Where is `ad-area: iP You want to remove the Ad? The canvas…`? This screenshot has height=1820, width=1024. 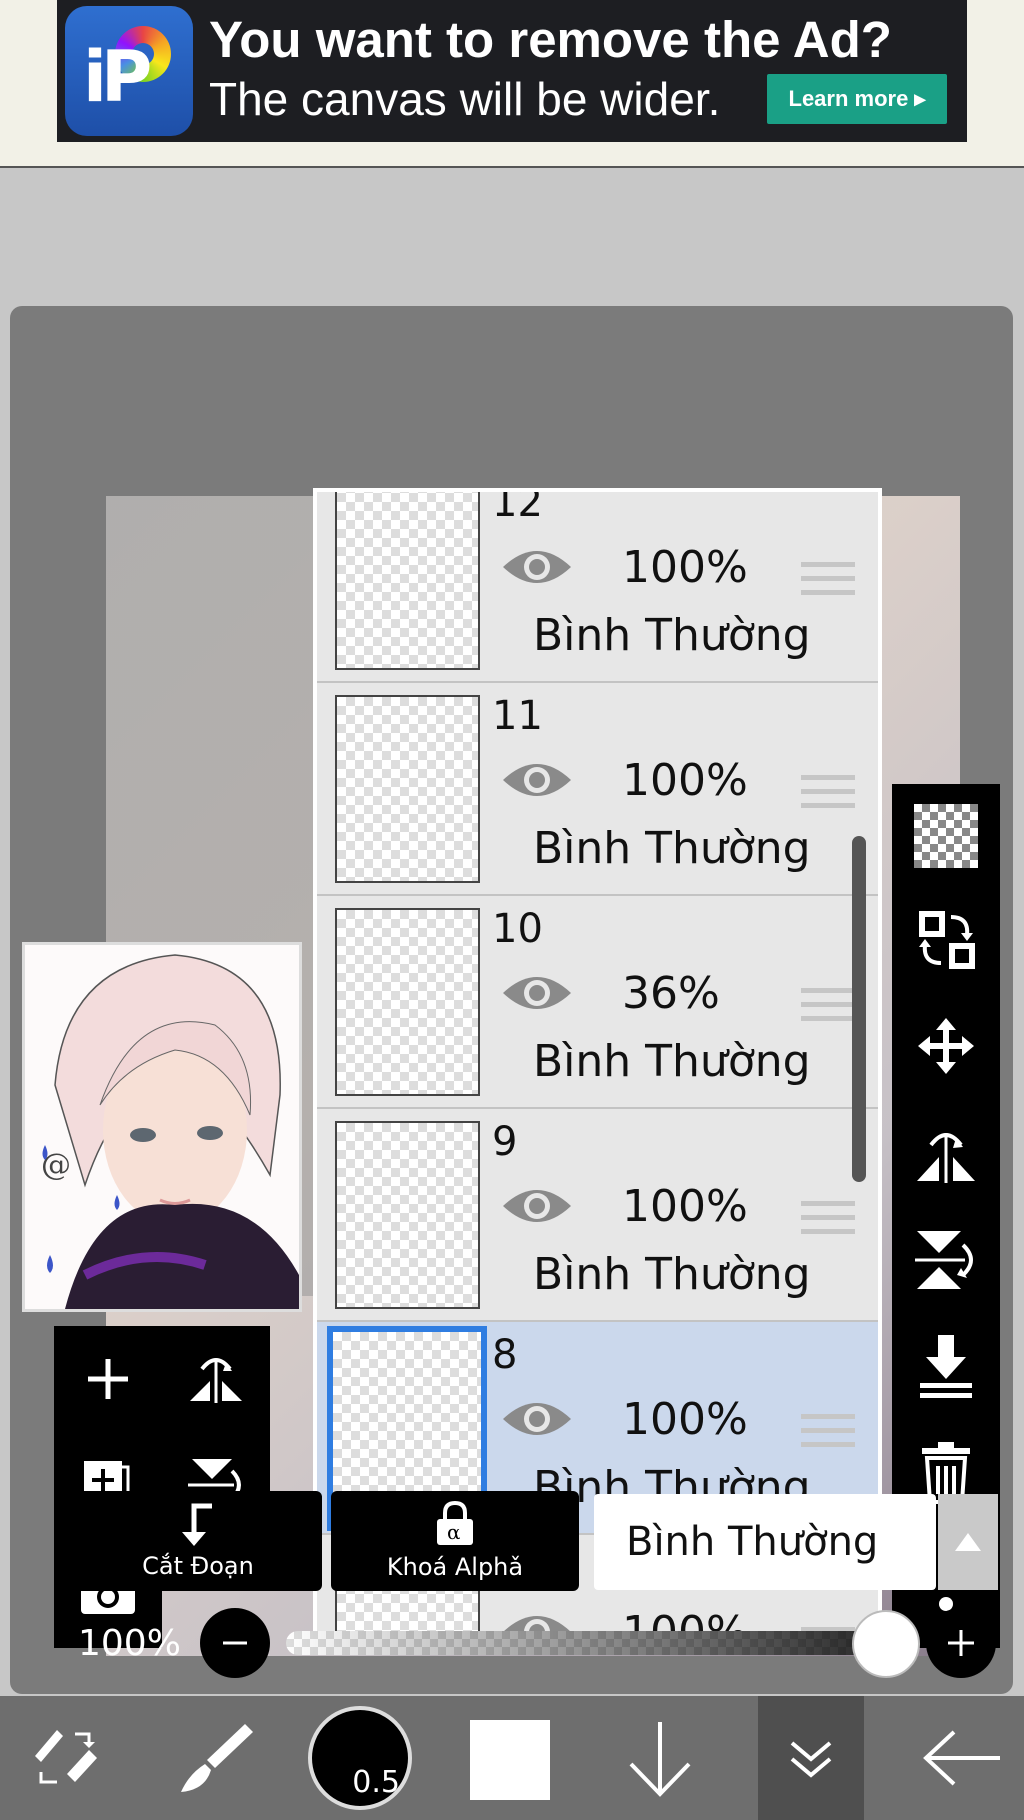 ad-area: iP You want to remove the Ad? The canvas… is located at coordinates (512, 84).